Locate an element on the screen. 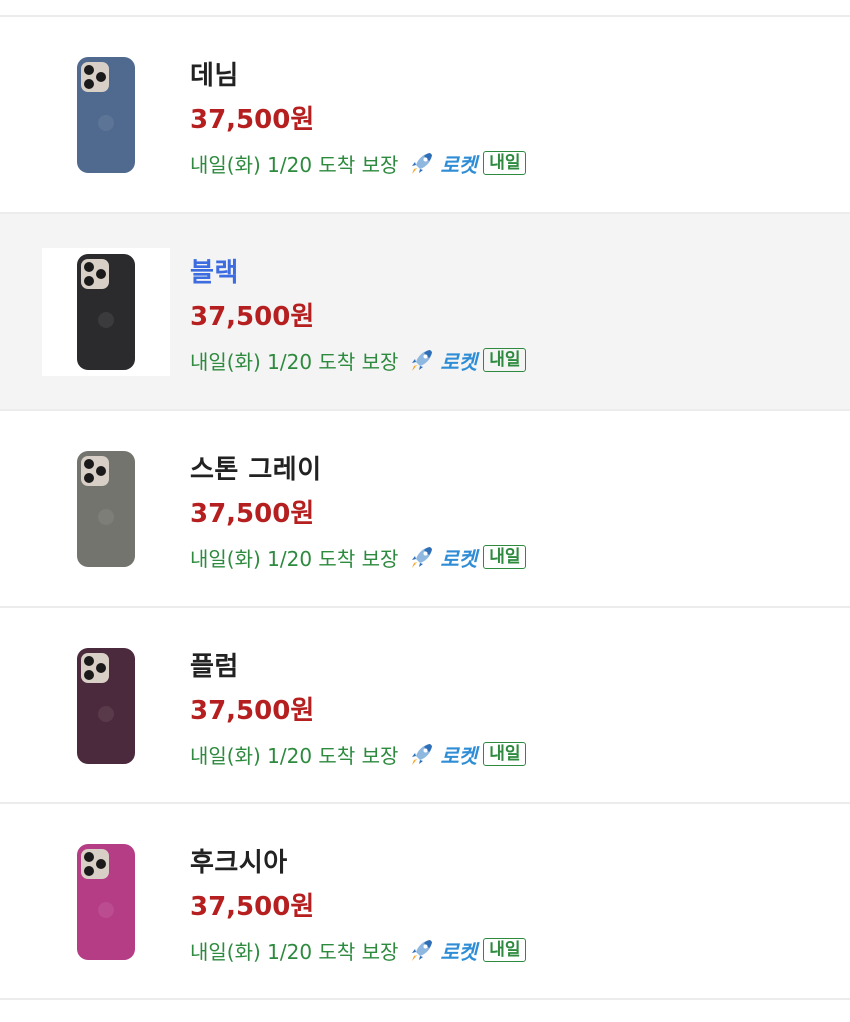  option-name: 스톤 그레이 is located at coordinates (256, 470).